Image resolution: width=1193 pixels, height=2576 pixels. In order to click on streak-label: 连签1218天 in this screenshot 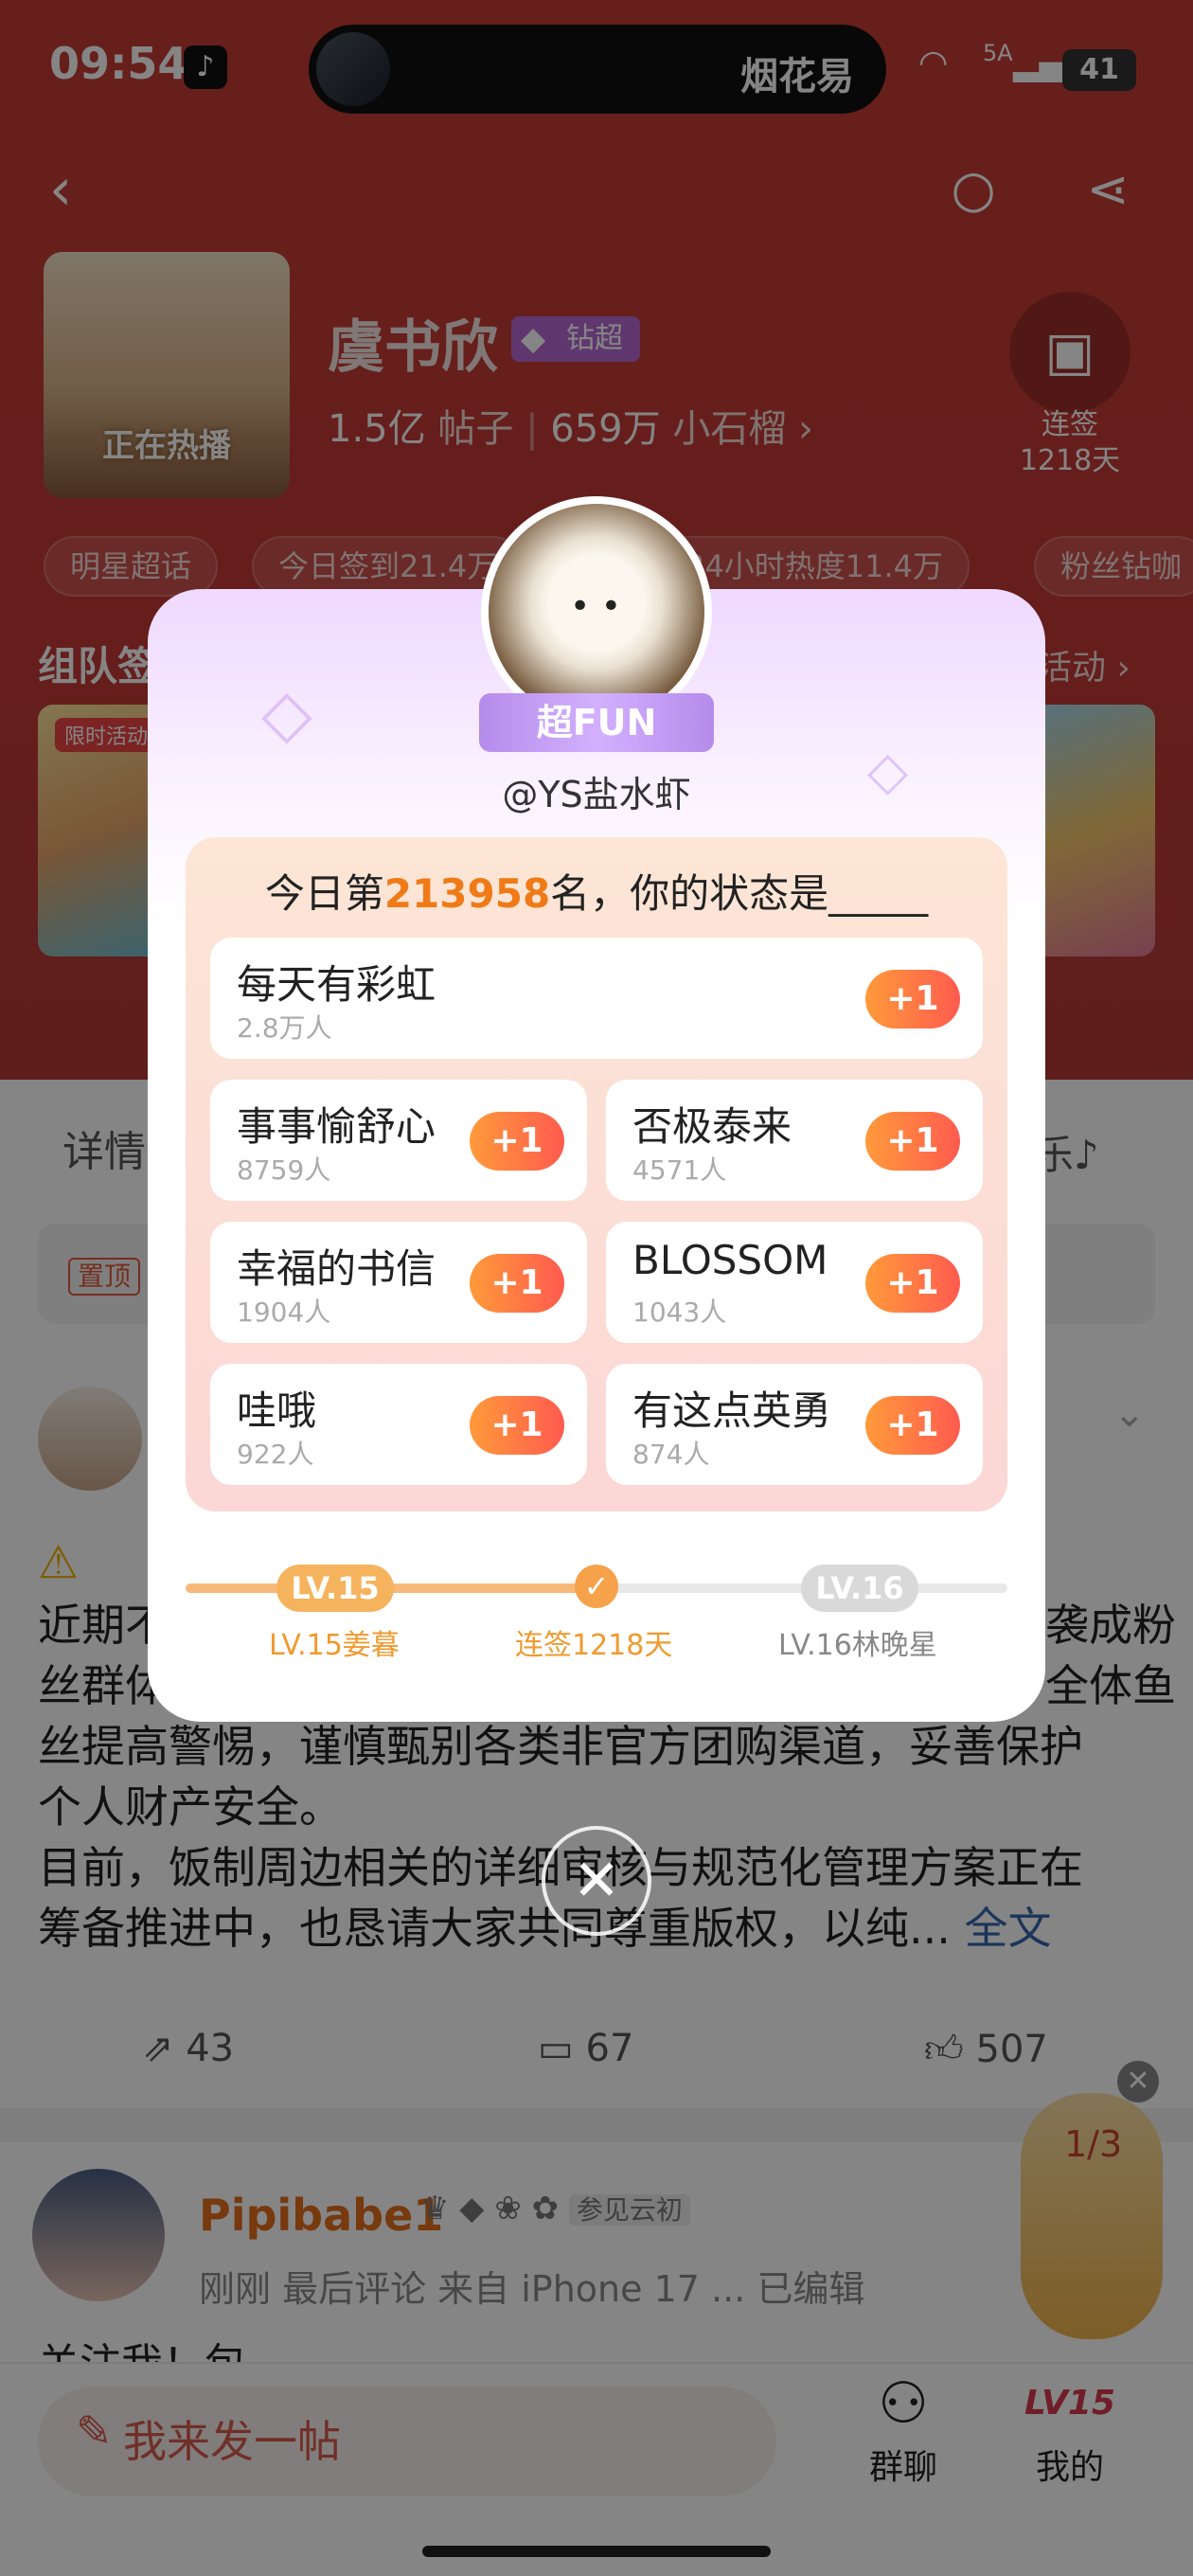, I will do `click(594, 1645)`.